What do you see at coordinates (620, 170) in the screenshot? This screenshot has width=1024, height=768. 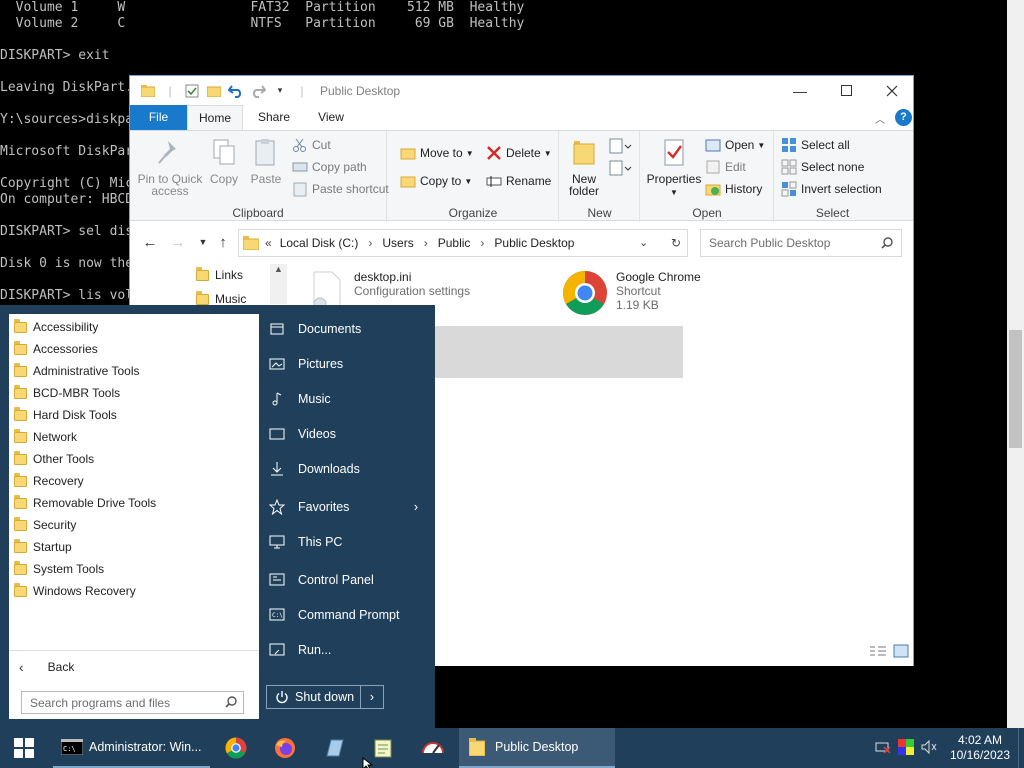 I see `easy-access-icon` at bounding box center [620, 170].